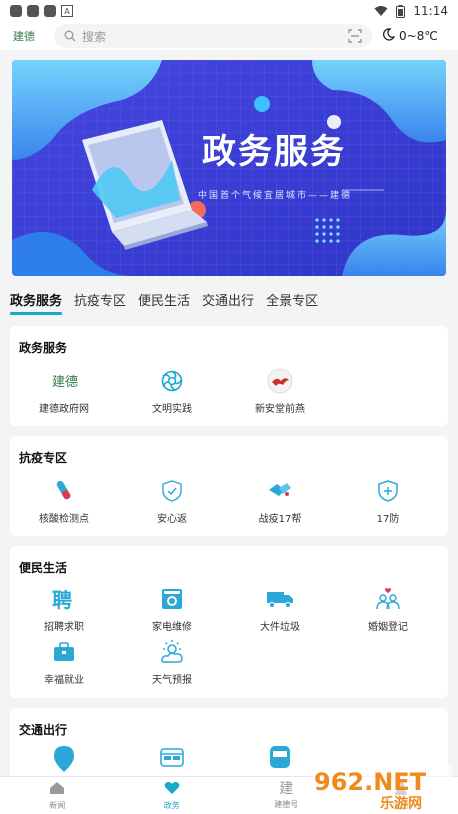 The height and width of the screenshot is (814, 458). What do you see at coordinates (280, 409) in the screenshot?
I see `service-label: 新安堂前燕` at bounding box center [280, 409].